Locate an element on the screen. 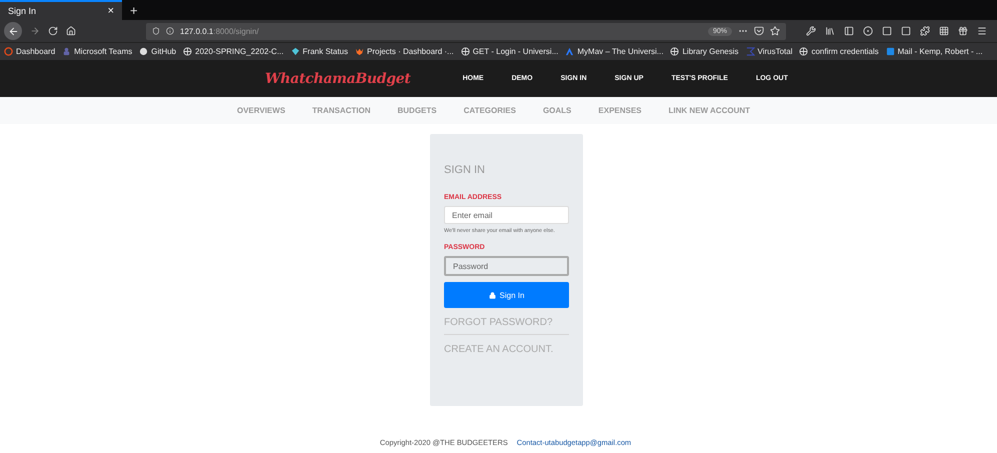  bookmark: confirm credentials is located at coordinates (839, 51).